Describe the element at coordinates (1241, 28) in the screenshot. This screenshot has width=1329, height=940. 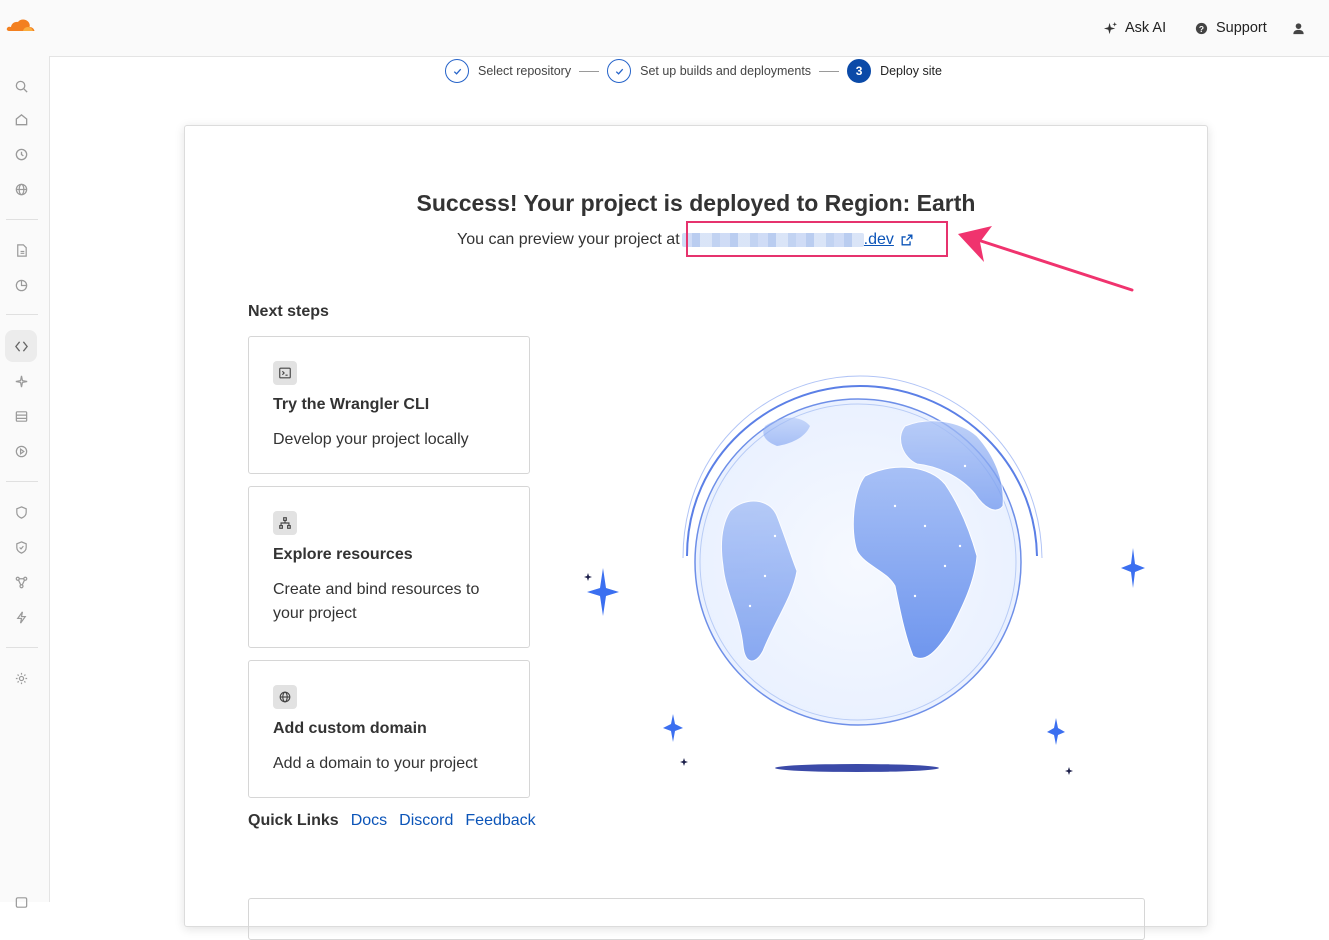
I see `support-label: Support` at that location.